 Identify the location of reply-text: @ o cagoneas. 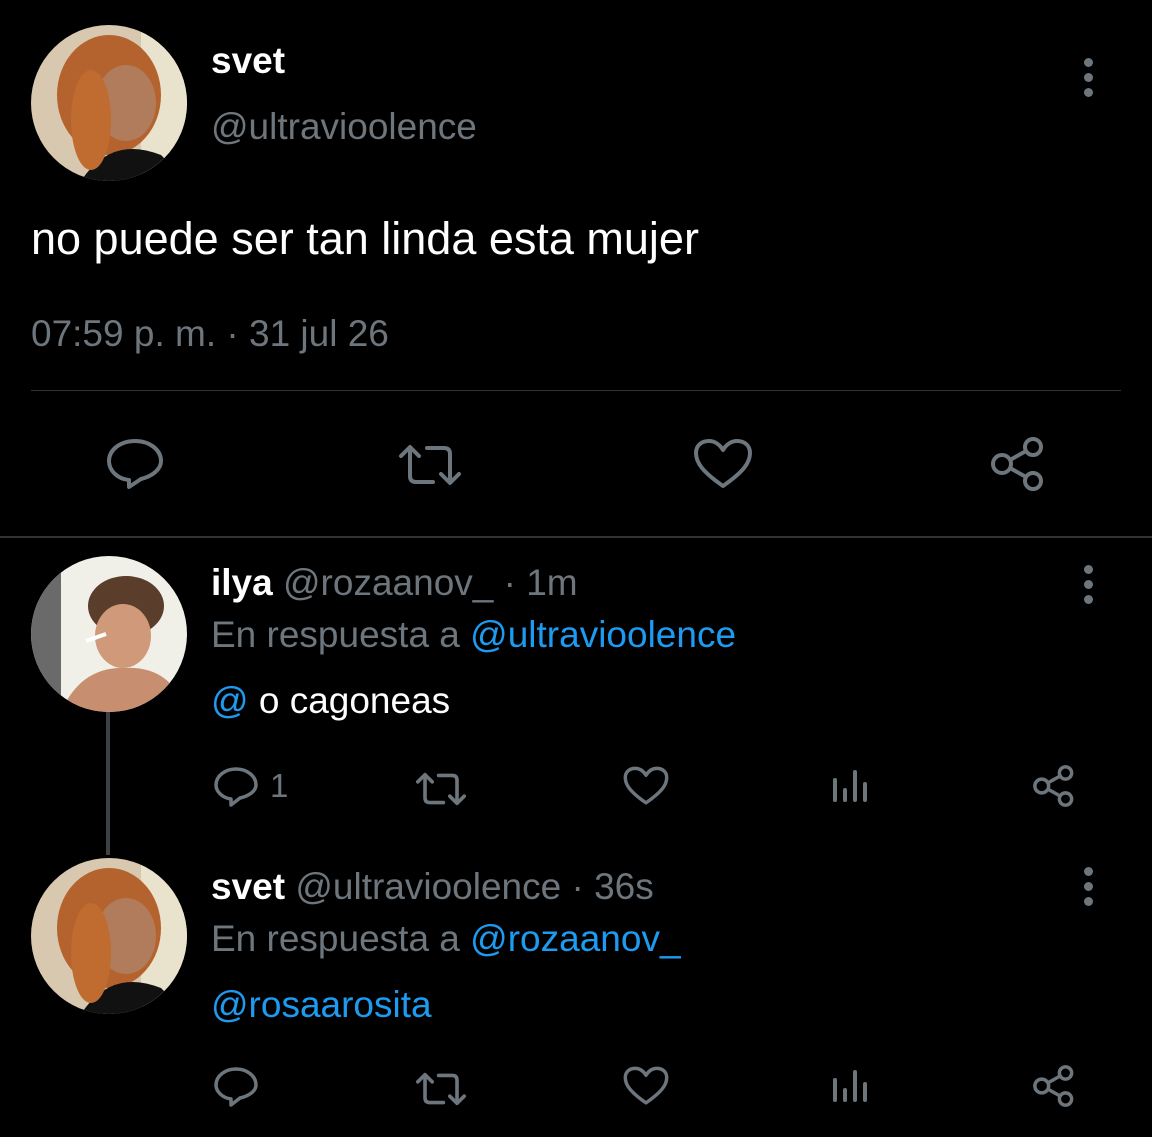
(330, 701).